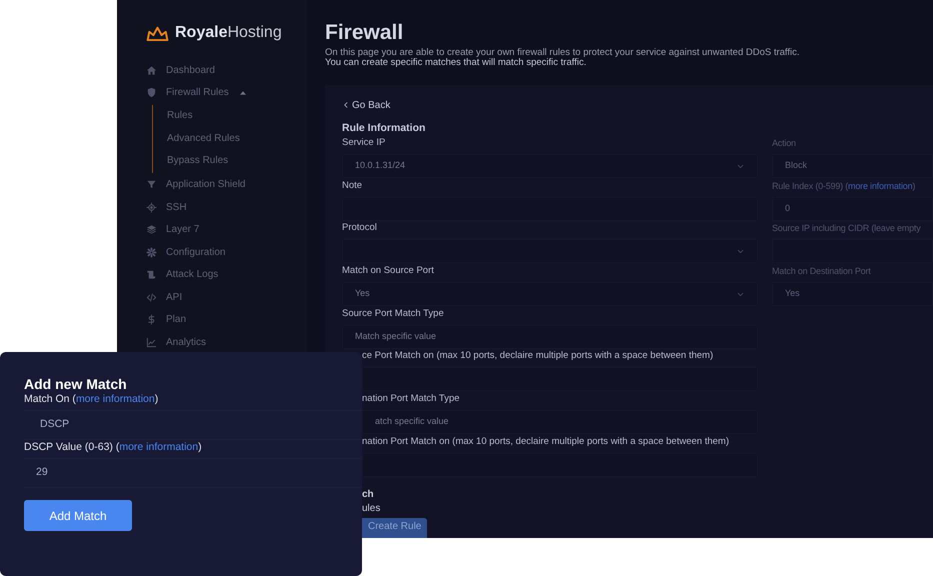 The image size is (933, 576). I want to click on input-field: 0, so click(852, 208).